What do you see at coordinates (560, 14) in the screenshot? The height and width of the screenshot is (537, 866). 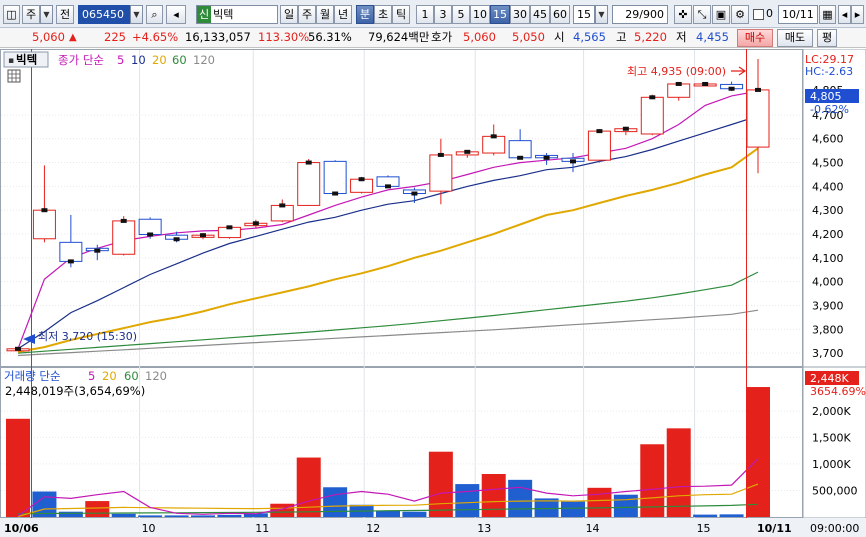 I see `interval-60: 60` at bounding box center [560, 14].